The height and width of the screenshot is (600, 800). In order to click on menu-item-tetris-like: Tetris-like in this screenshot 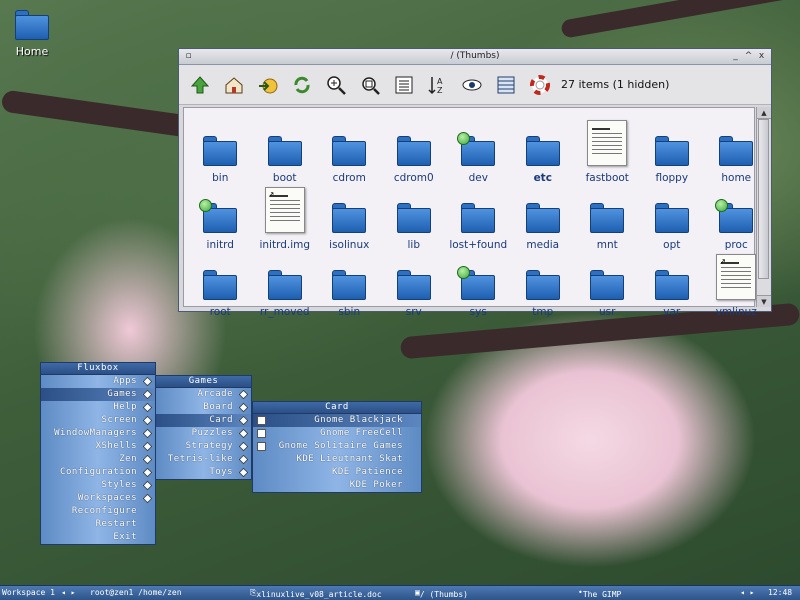, I will do `click(203, 459)`.